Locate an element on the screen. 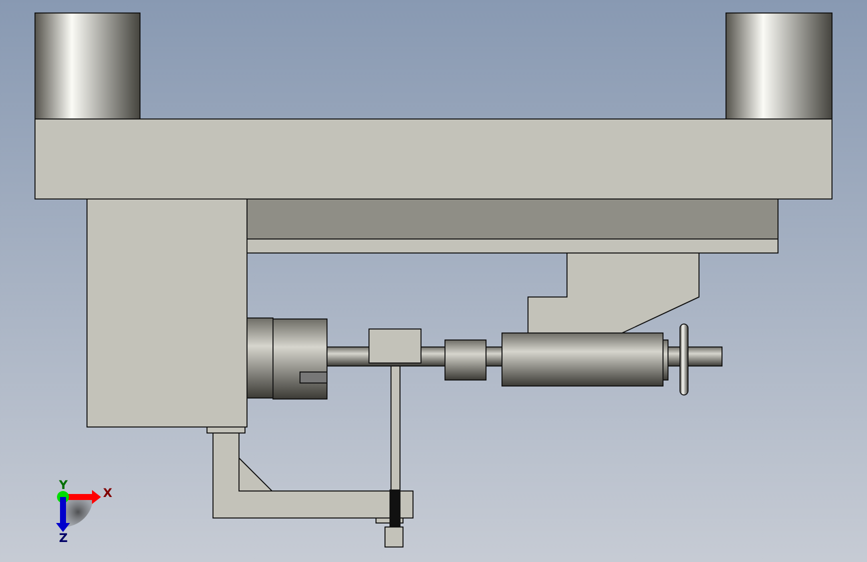 Image resolution: width=867 pixels, height=562 pixels. coupling is located at coordinates (465, 360).